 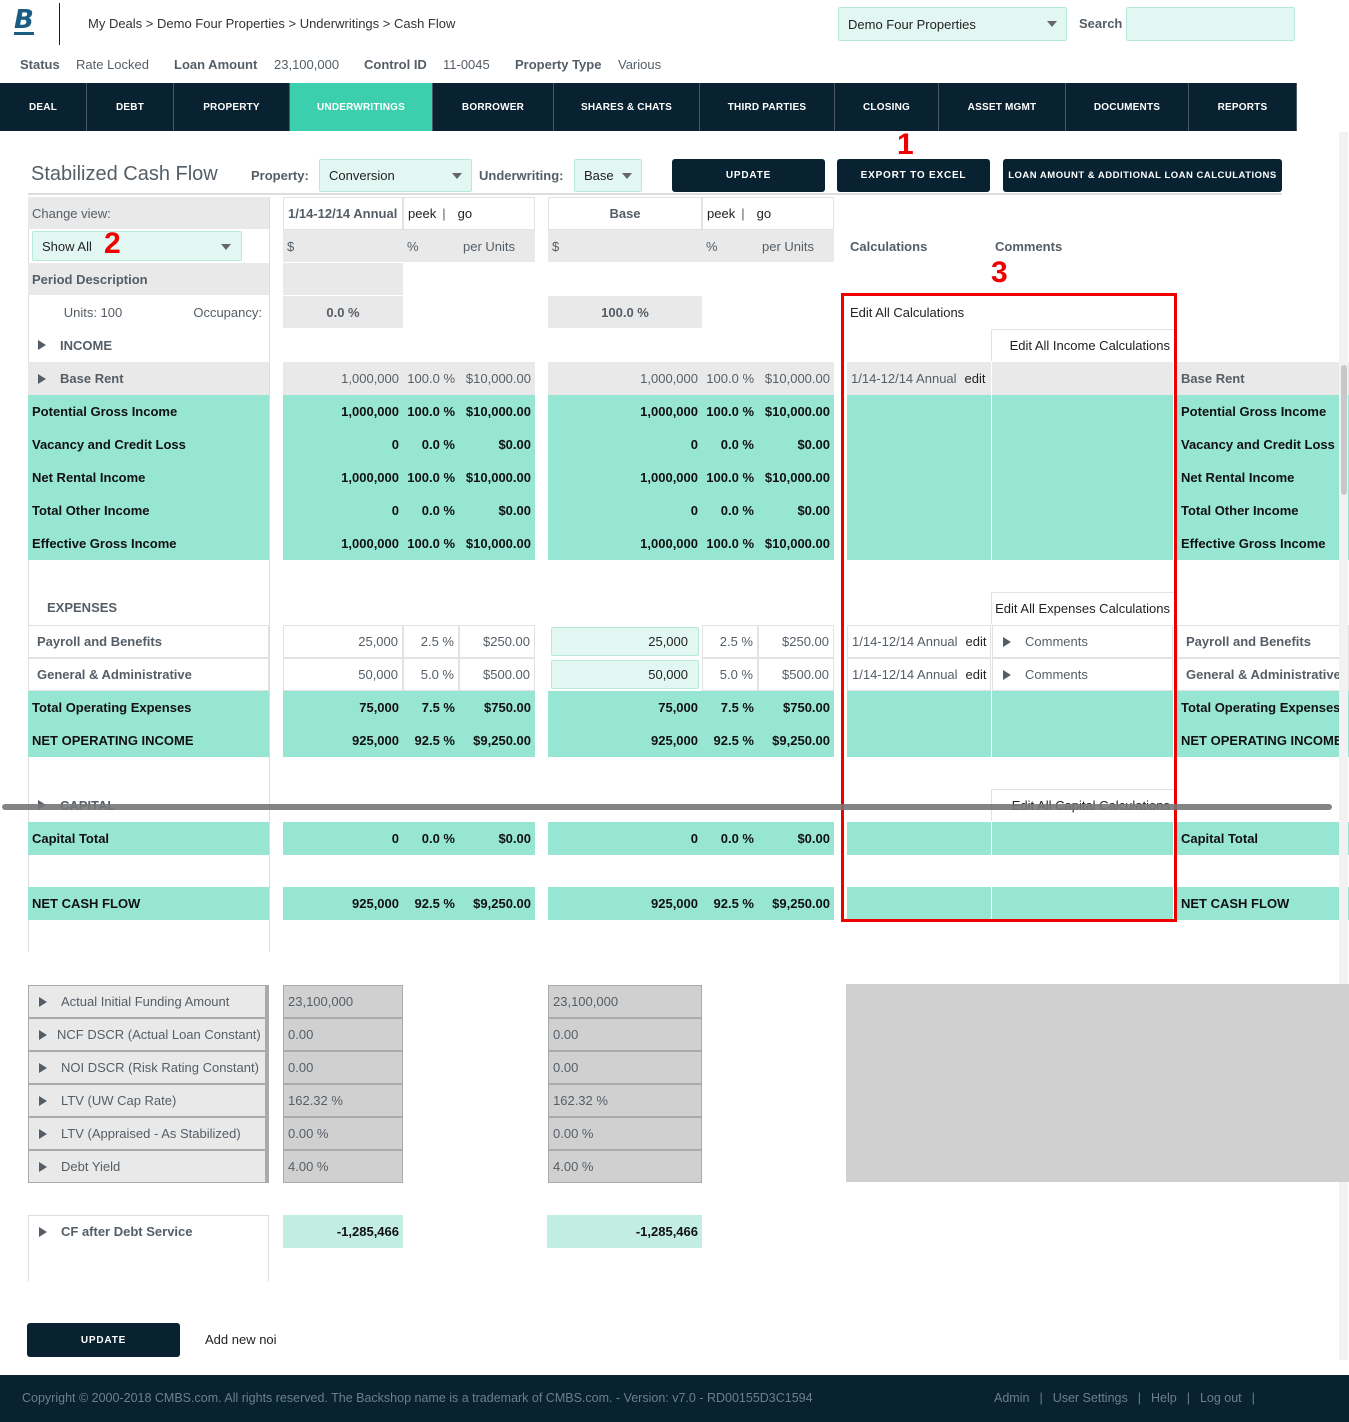 I want to click on amount-input-b: 50,000, so click(x=625, y=674).